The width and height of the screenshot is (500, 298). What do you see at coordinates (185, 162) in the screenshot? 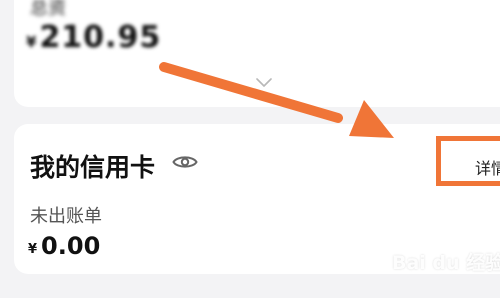
I see `eye-icon` at bounding box center [185, 162].